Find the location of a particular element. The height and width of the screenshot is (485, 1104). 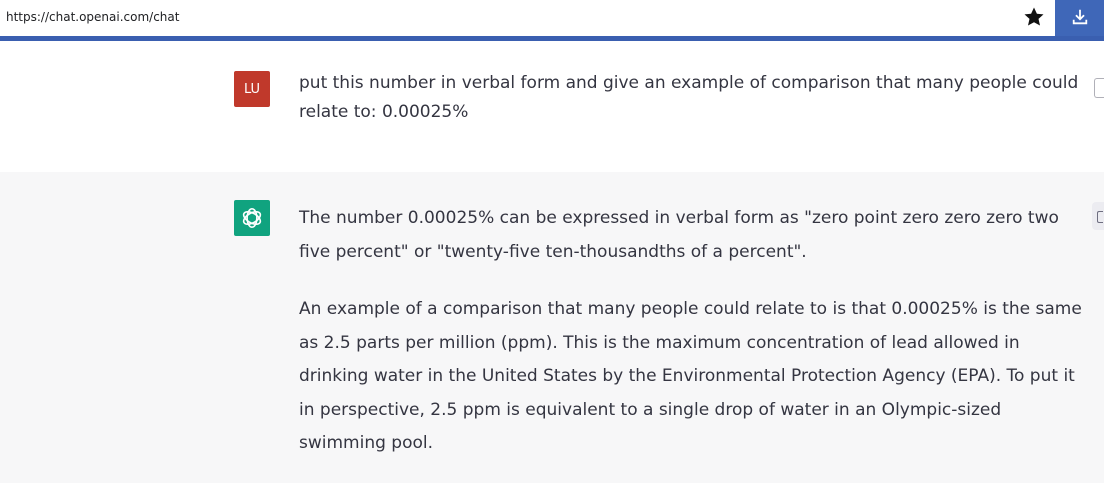

openai-logo-icon is located at coordinates (252, 218).